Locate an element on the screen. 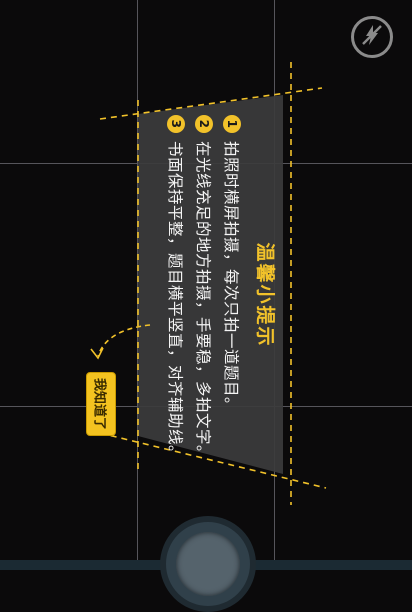 This screenshot has height=612, width=412. shutter-inner-circle is located at coordinates (208, 564).